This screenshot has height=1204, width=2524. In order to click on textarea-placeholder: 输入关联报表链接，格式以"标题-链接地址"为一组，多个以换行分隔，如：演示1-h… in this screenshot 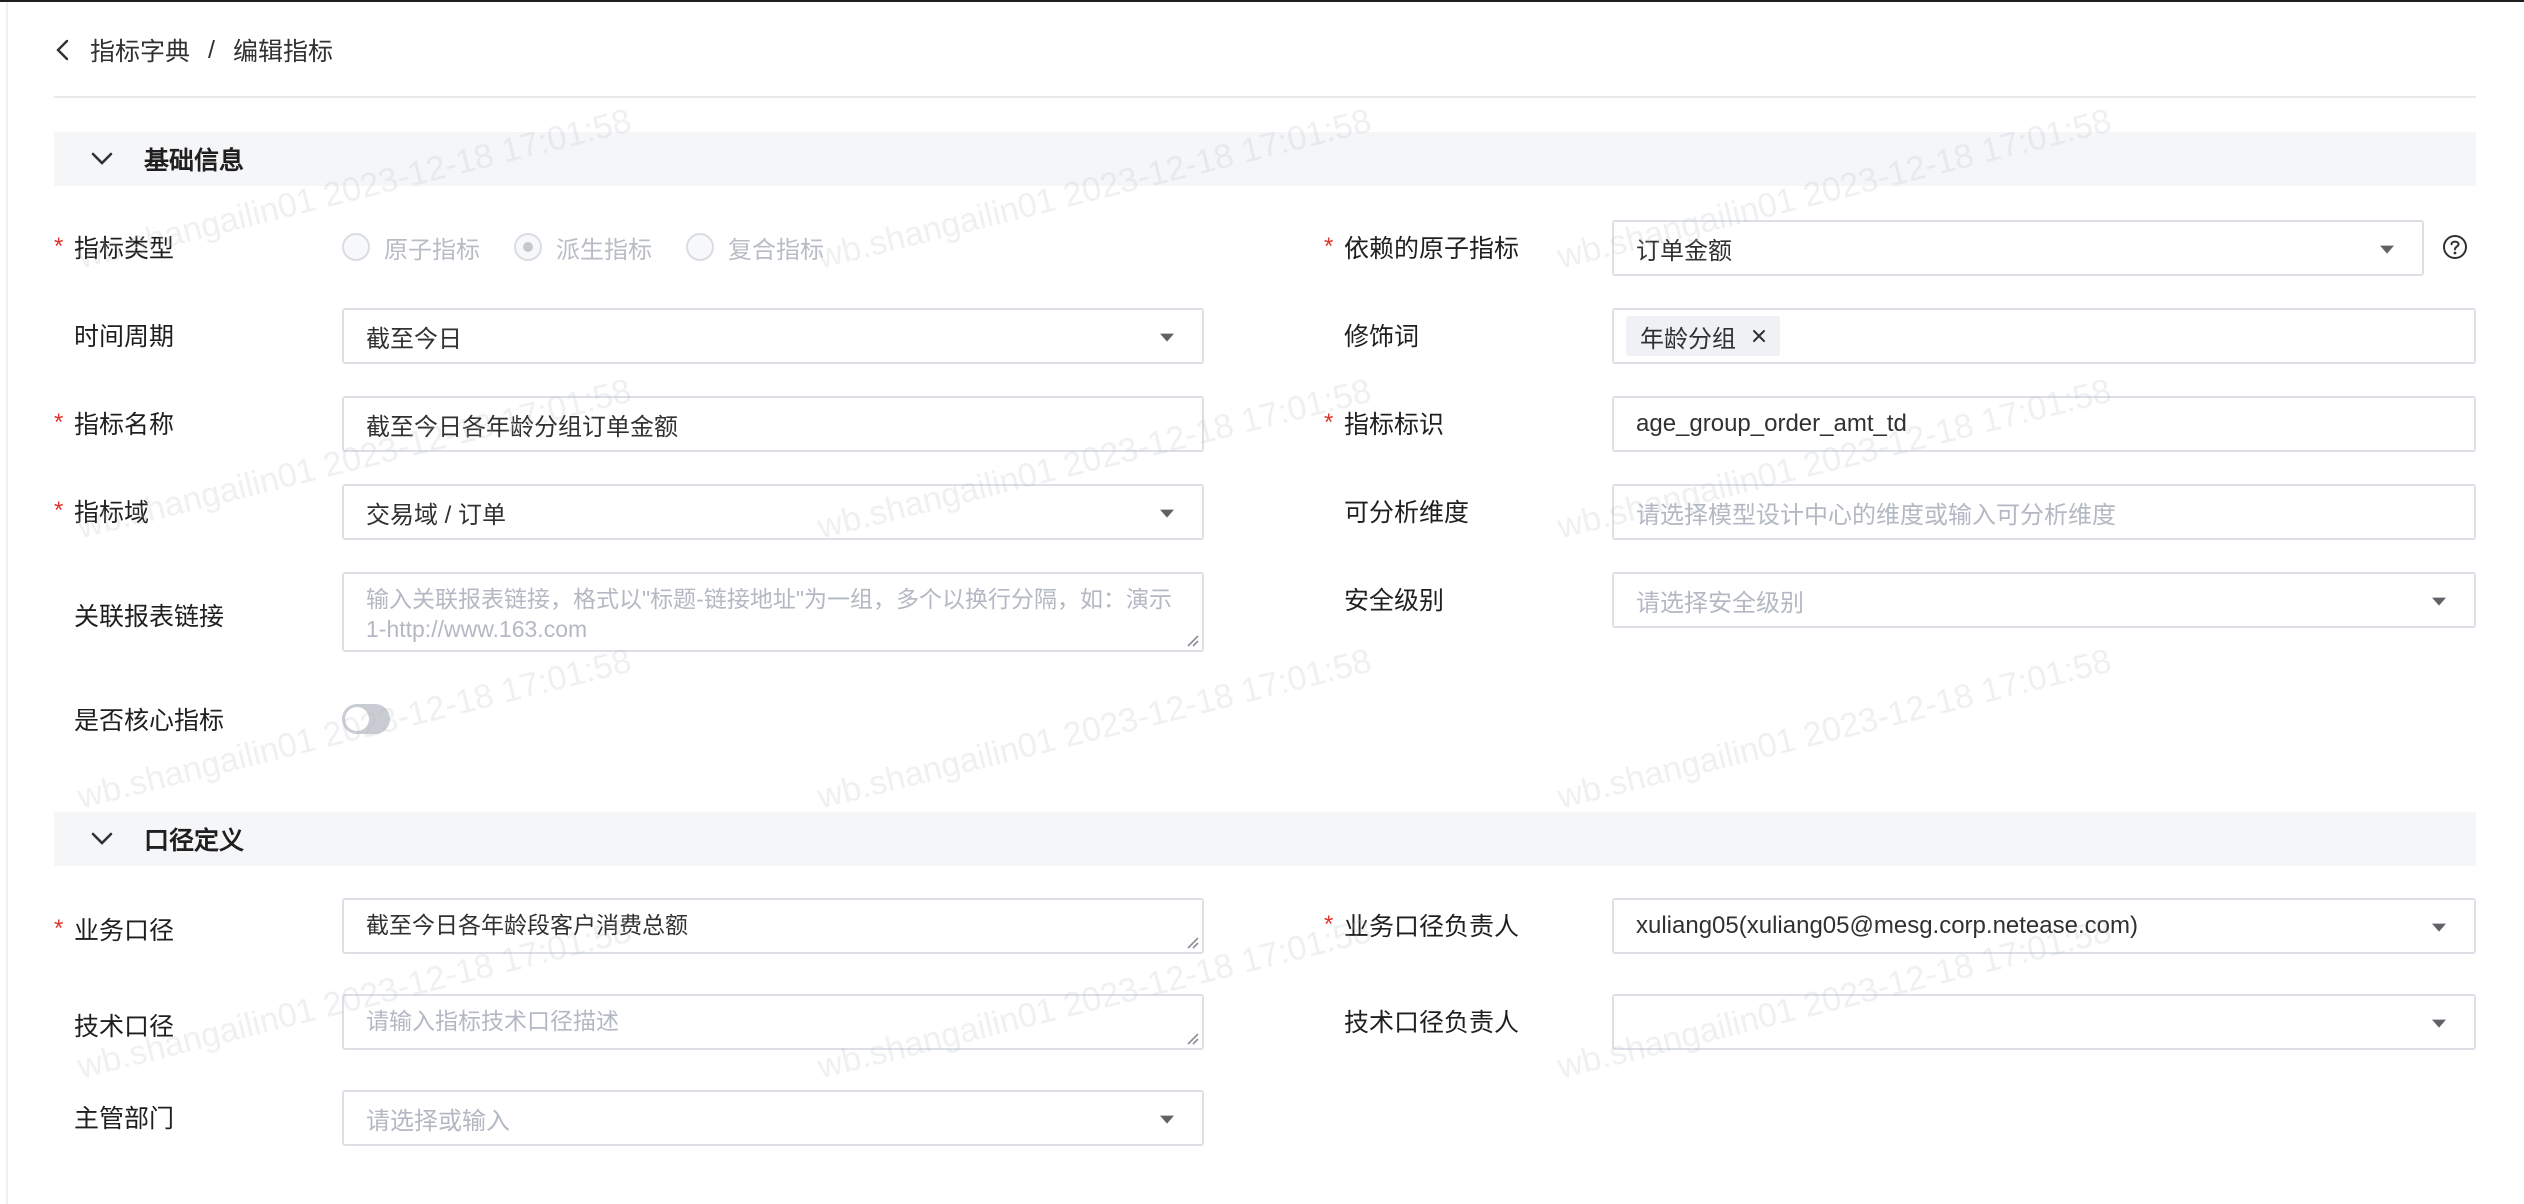, I will do `click(769, 614)`.